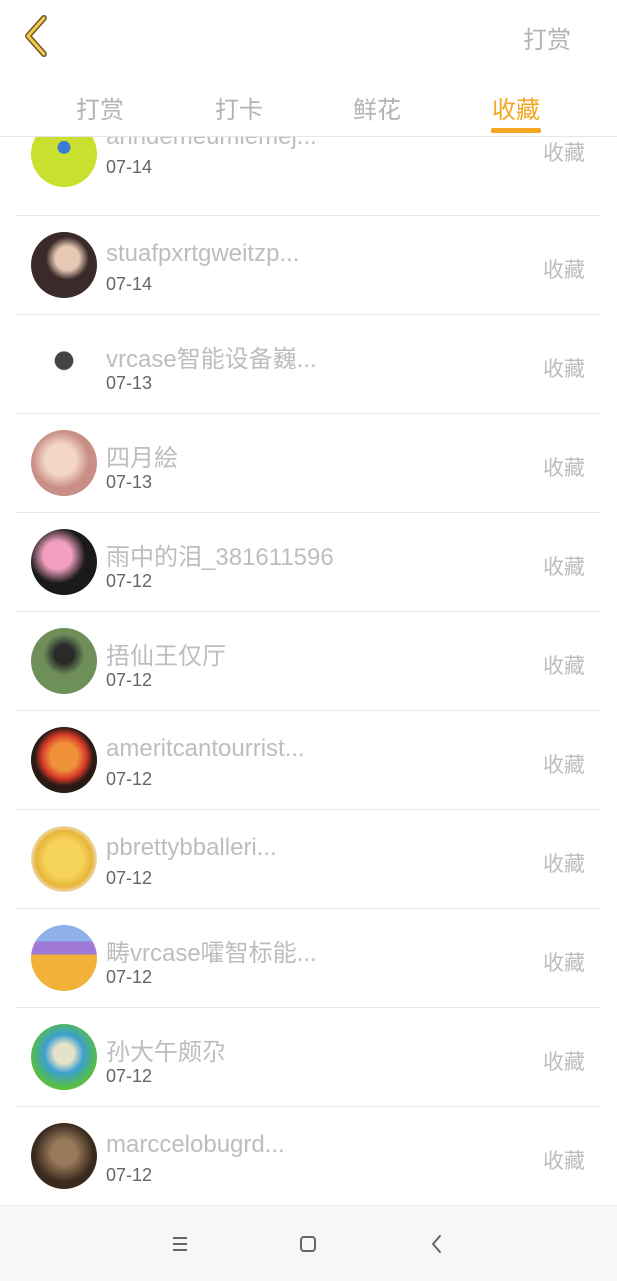  I want to click on user-name: 孙大午颇尕, so click(166, 1052).